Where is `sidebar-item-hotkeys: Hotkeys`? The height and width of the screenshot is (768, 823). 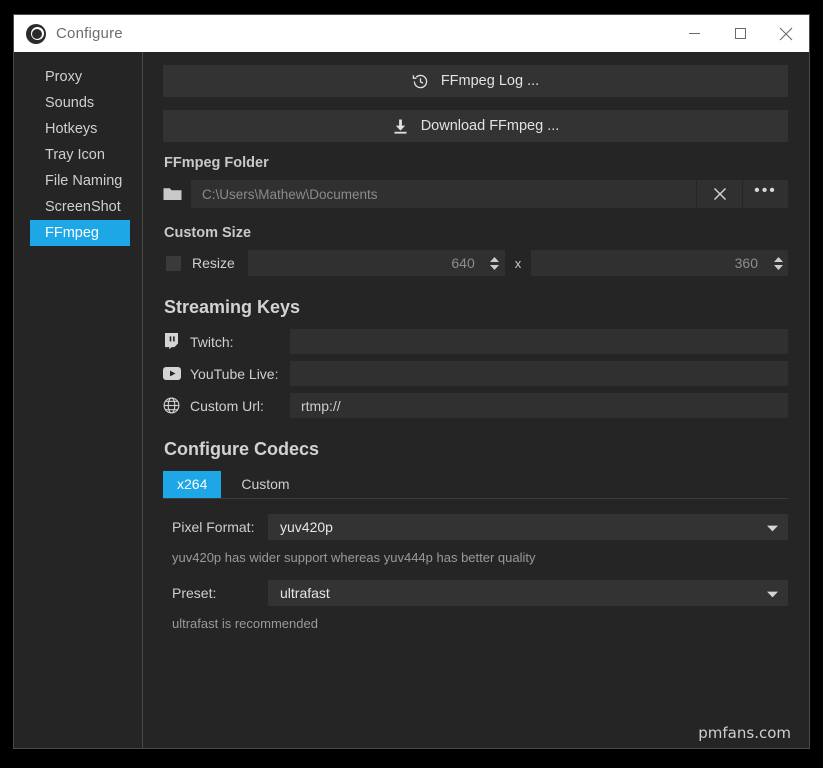
sidebar-item-hotkeys: Hotkeys is located at coordinates (86, 129).